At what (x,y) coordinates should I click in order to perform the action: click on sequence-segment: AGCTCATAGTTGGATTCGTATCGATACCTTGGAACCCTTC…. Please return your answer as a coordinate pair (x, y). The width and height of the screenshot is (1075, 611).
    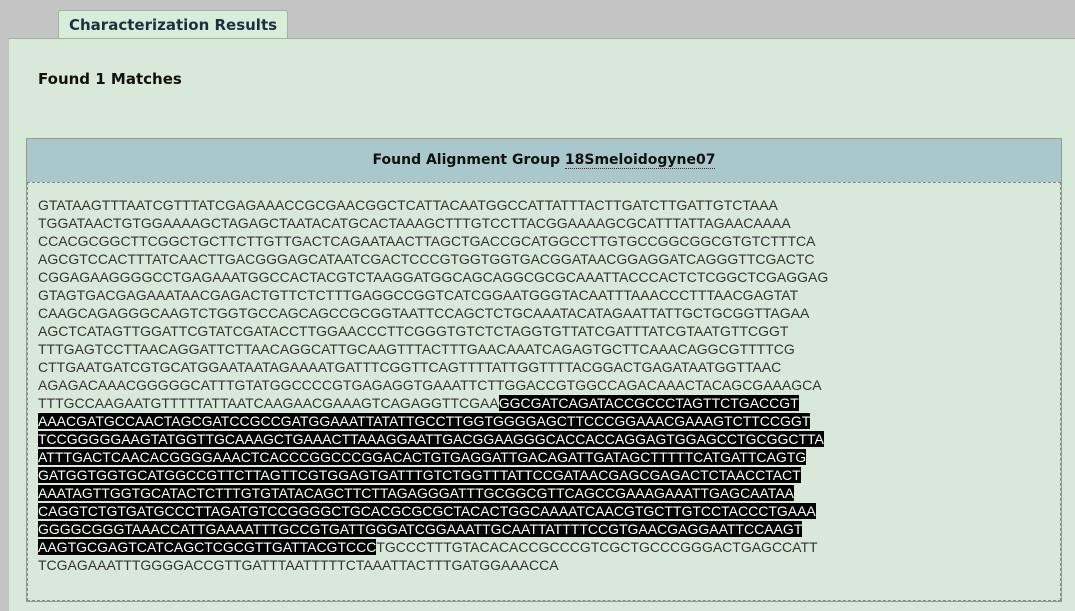
    Looking at the image, I should click on (413, 331).